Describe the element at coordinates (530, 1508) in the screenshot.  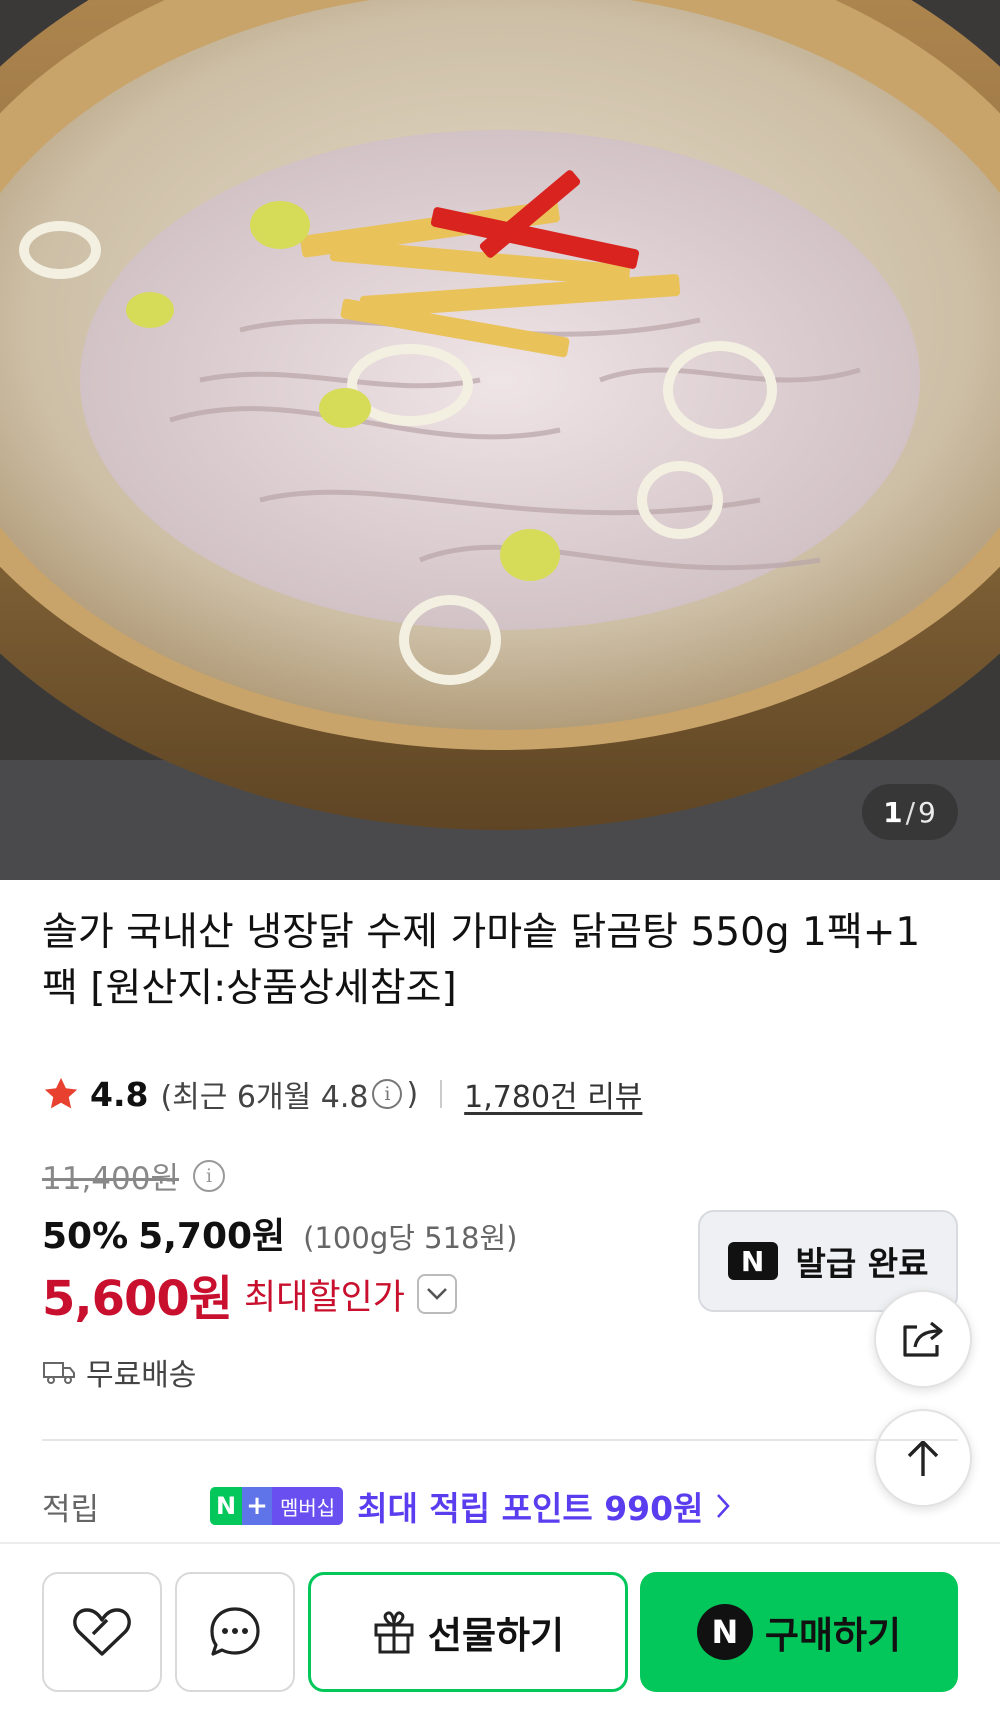
I see `points-text: 최대 적립 포인트 990원` at that location.